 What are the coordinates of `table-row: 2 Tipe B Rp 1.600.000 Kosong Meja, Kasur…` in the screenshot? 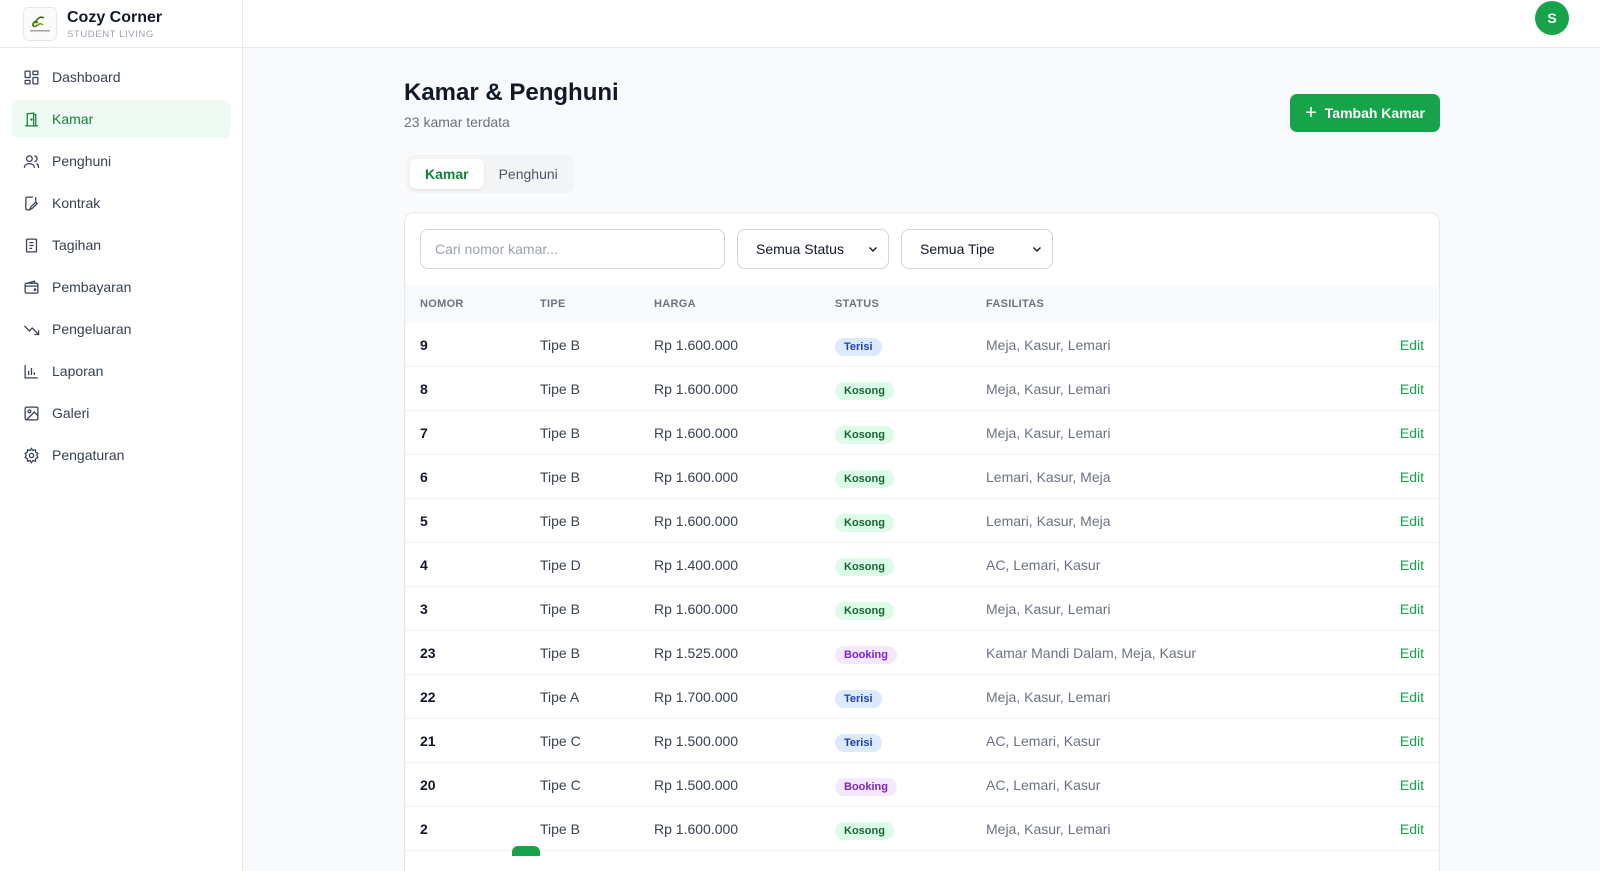 It's located at (922, 829).